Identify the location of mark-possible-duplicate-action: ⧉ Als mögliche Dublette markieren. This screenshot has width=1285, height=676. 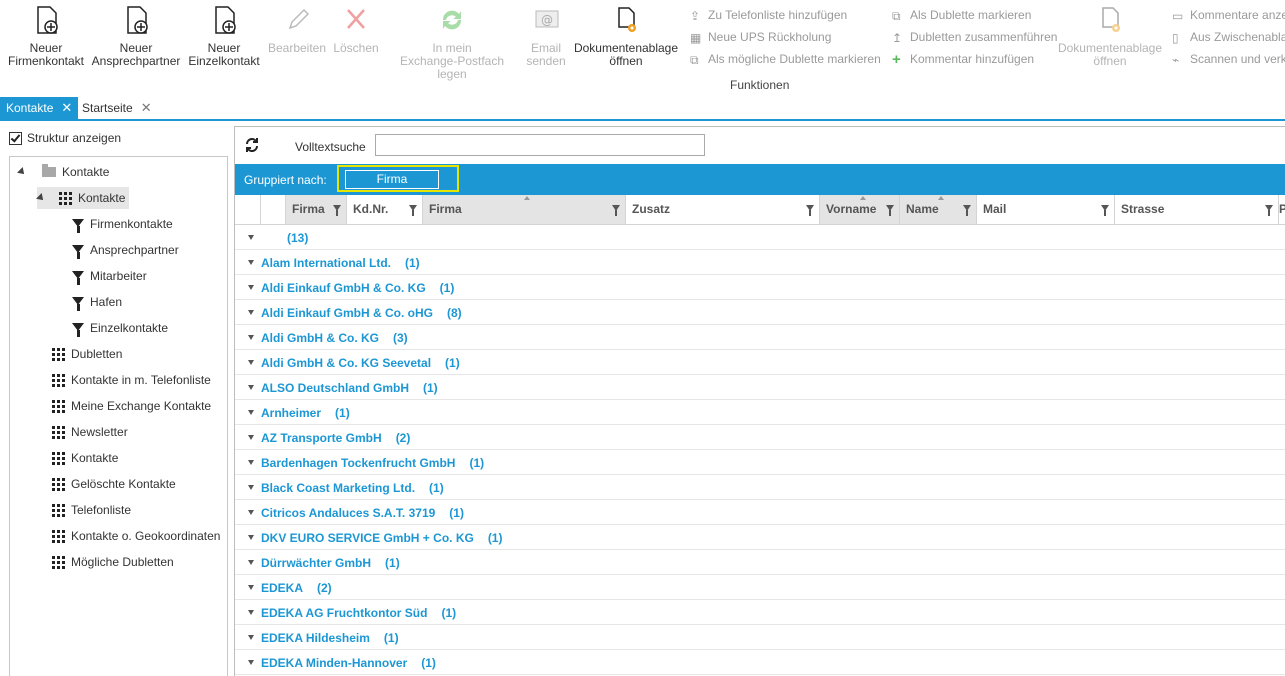
(785, 59).